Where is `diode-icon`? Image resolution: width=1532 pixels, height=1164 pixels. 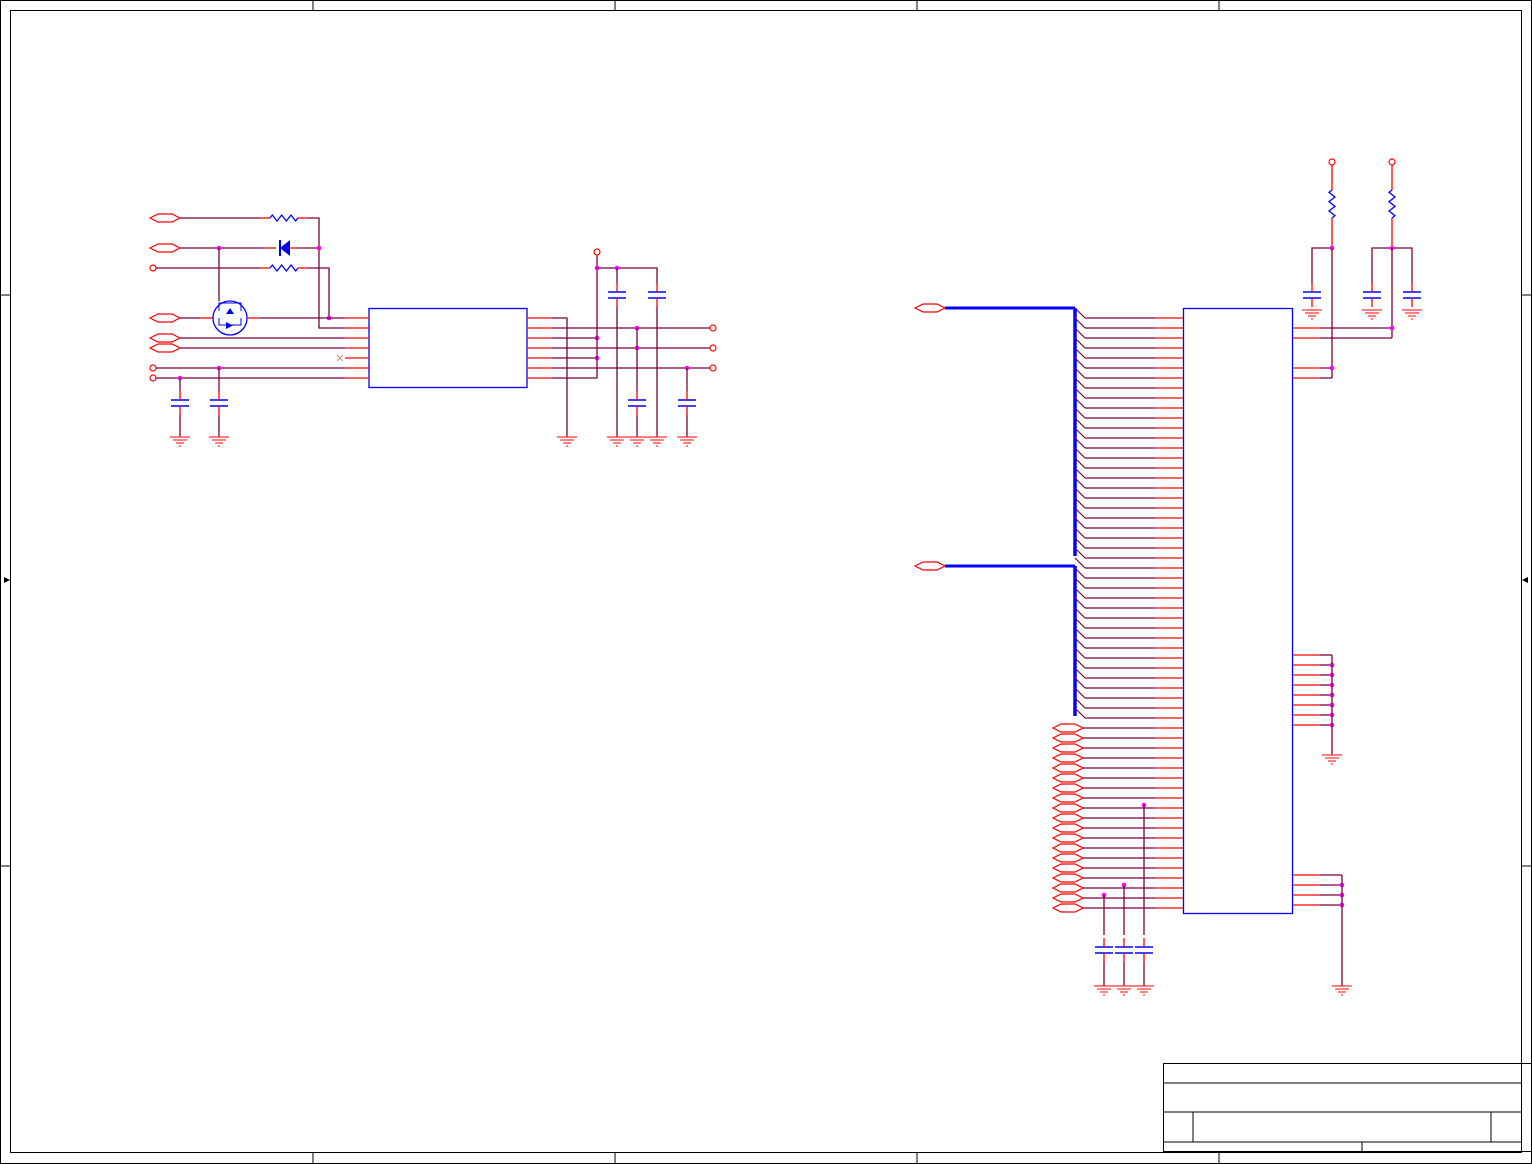 diode-icon is located at coordinates (288, 248).